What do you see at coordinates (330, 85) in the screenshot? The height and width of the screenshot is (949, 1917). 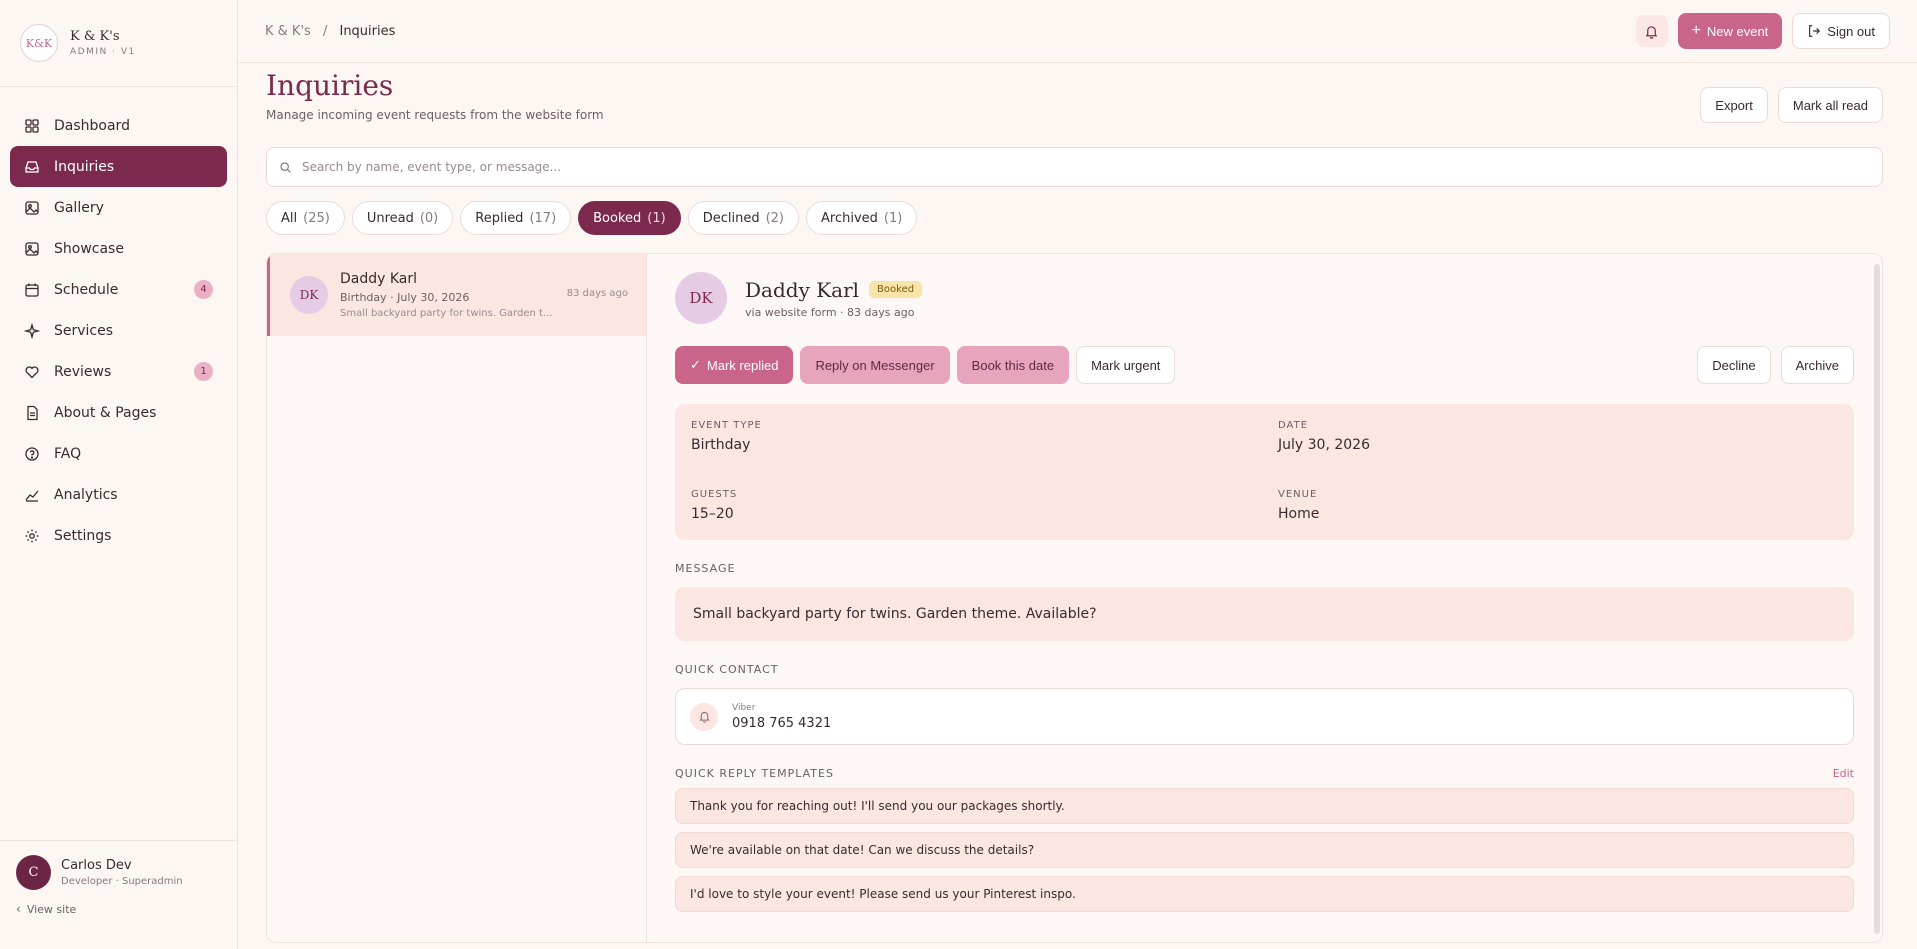 I see `page-title: Inquiries` at bounding box center [330, 85].